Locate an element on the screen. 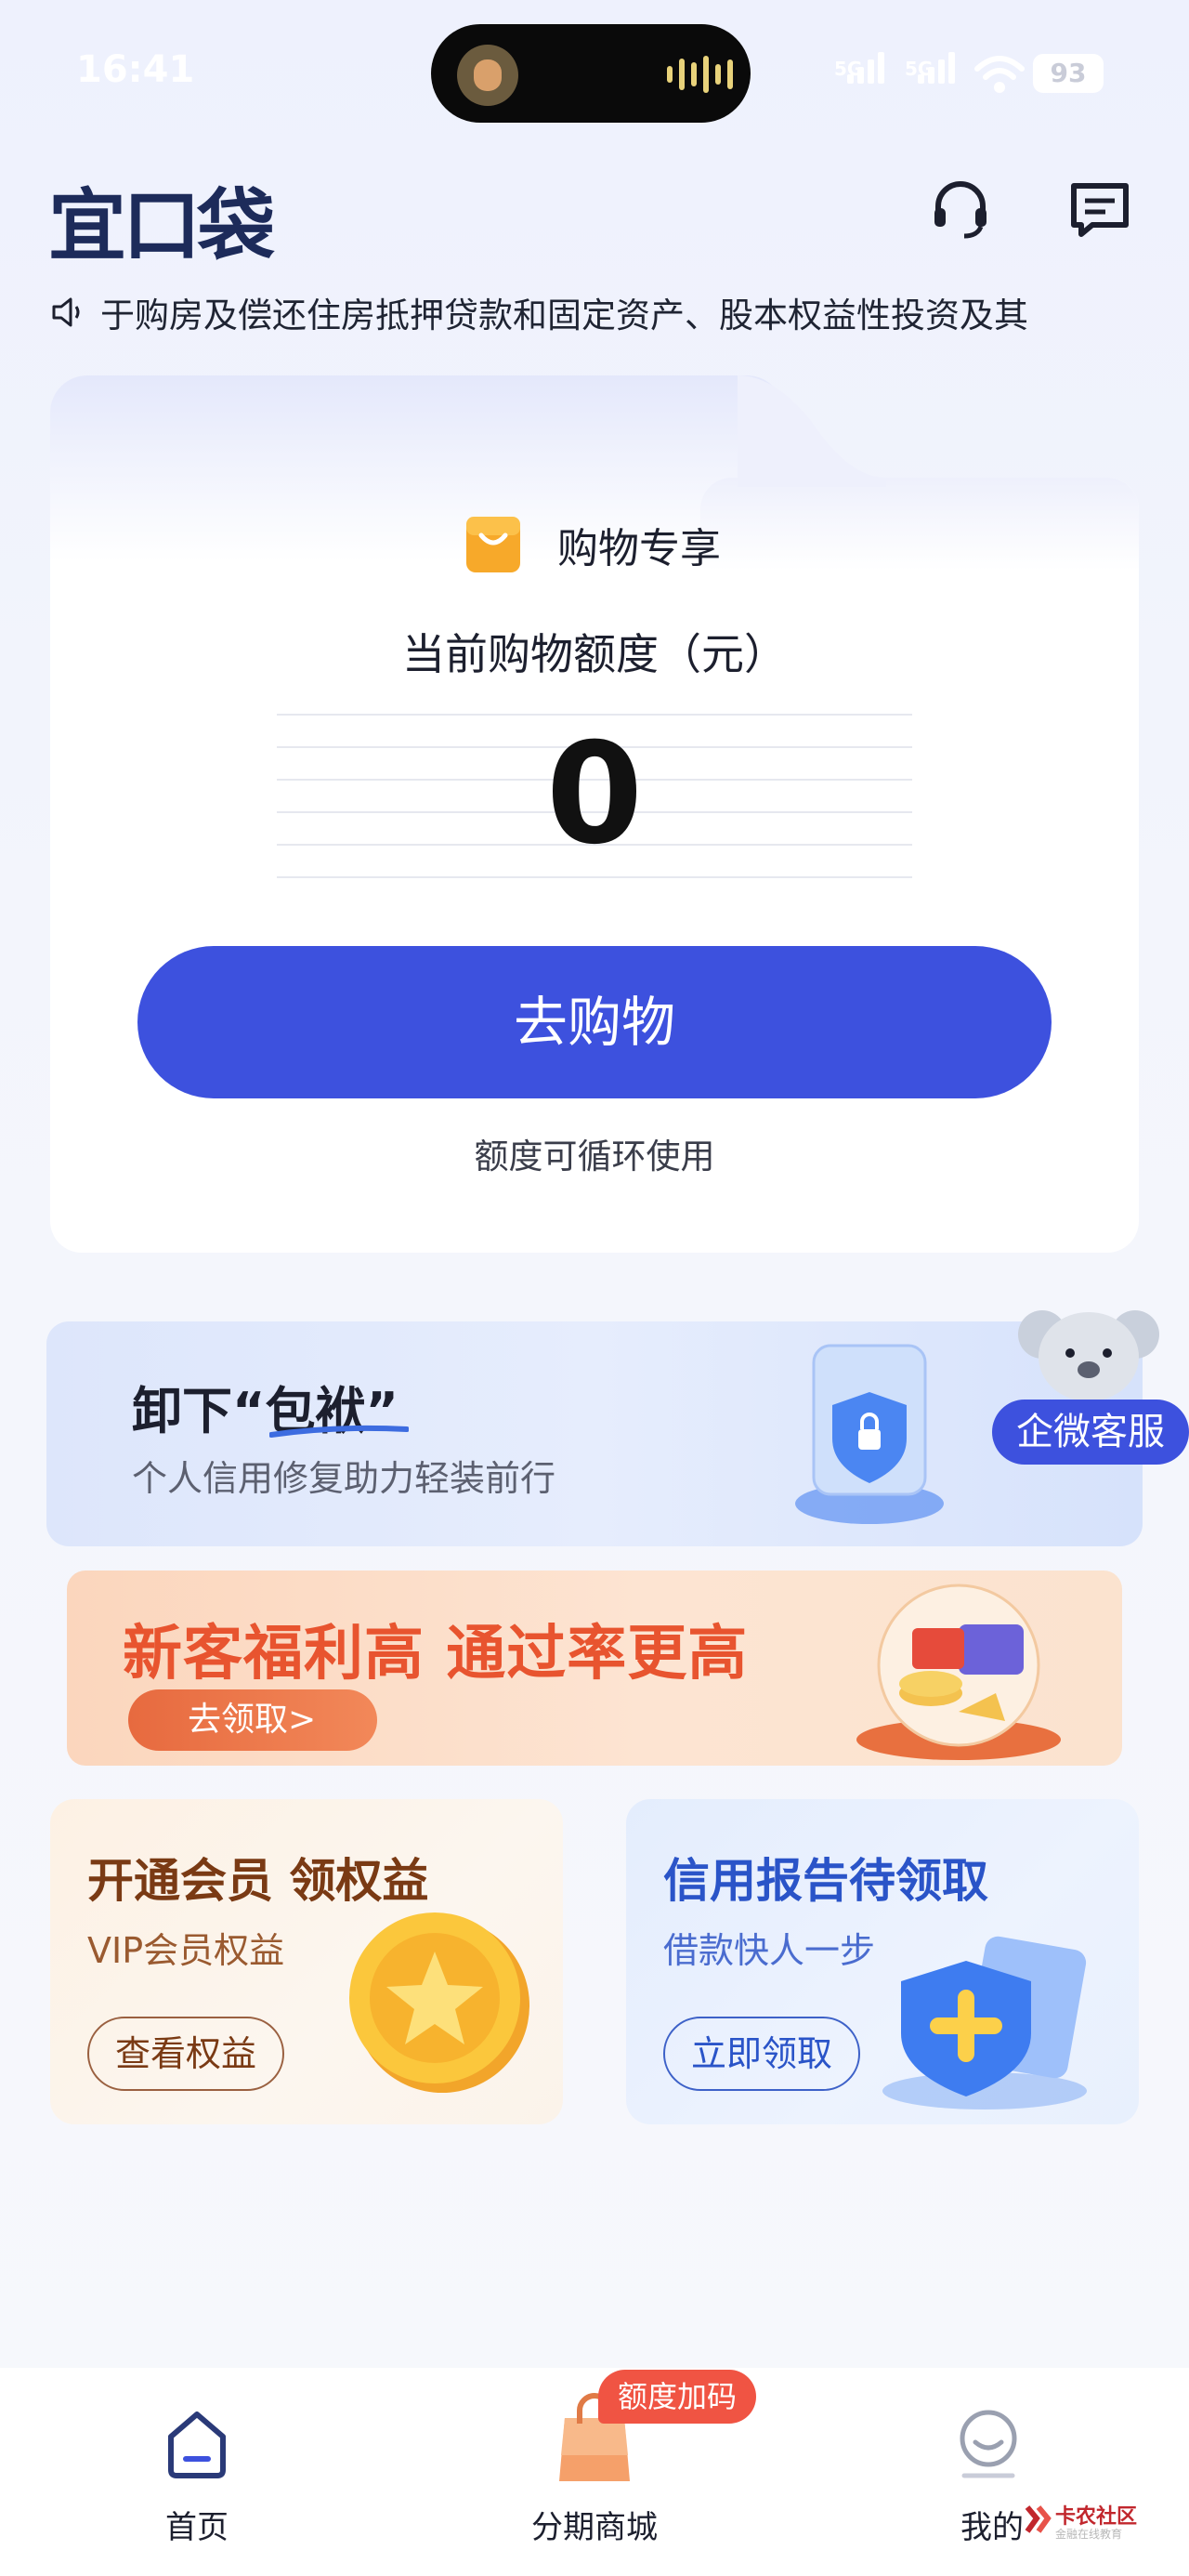 The height and width of the screenshot is (2576, 1189). watermark-logo-icon is located at coordinates (1038, 2519).